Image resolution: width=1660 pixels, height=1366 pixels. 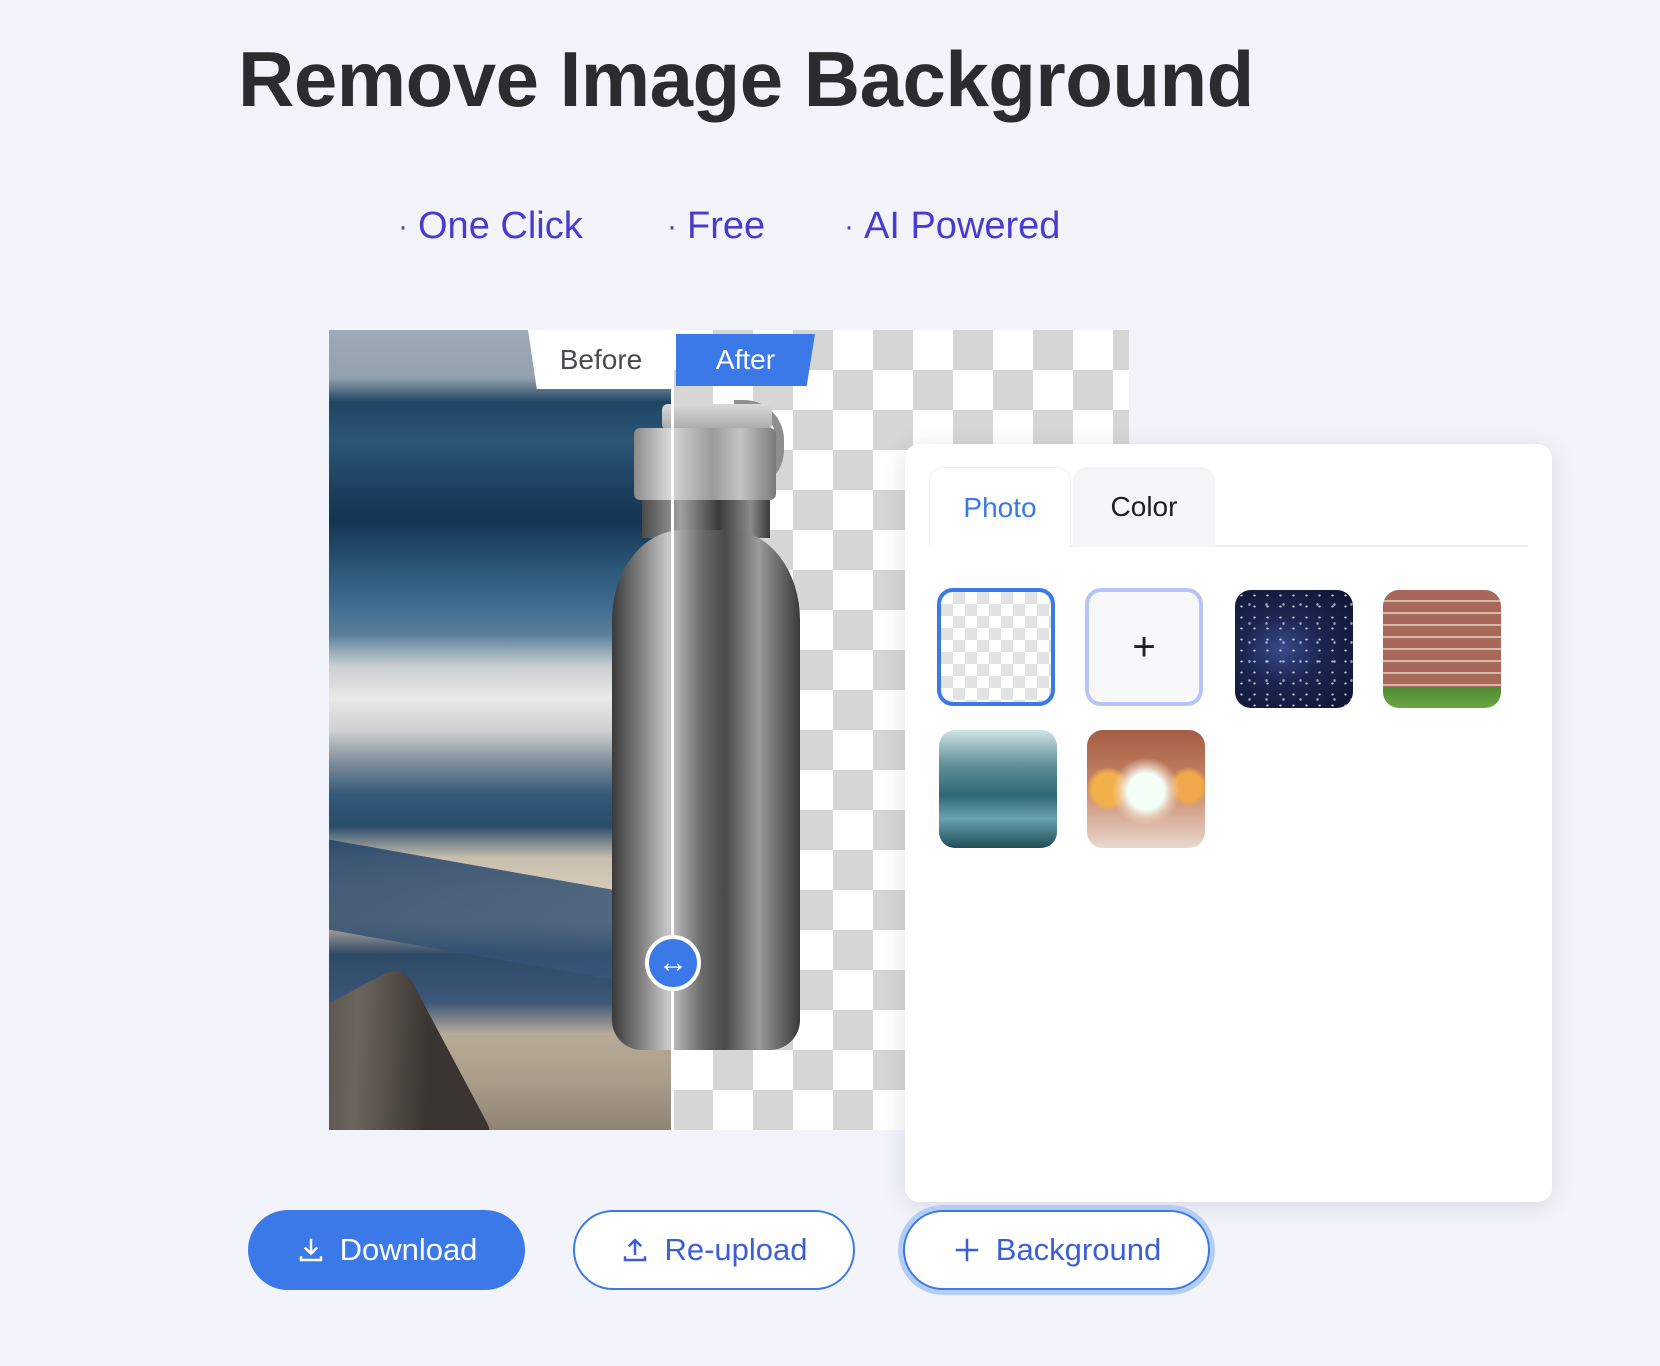 I want to click on download-button: Download, so click(x=386, y=1250).